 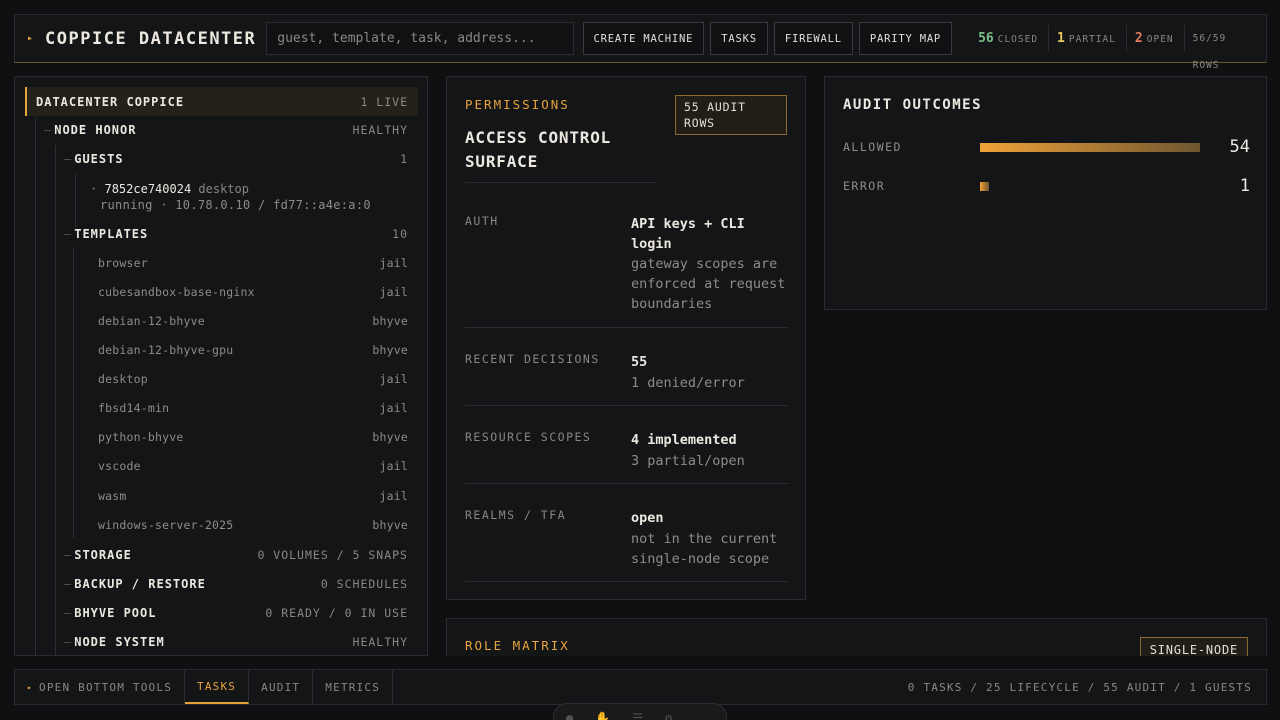 What do you see at coordinates (602, 715) in the screenshot?
I see `hand-icon: ✋` at bounding box center [602, 715].